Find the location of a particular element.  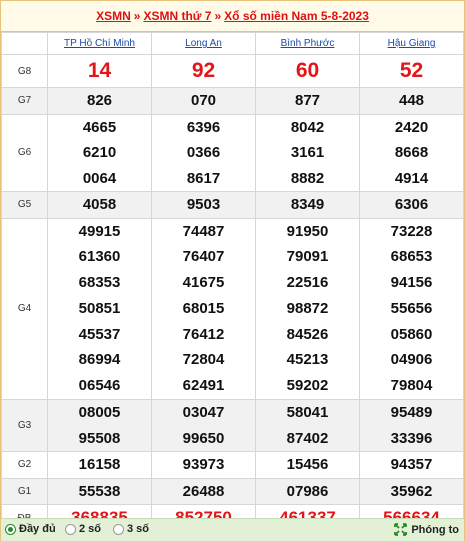

prize-number: 72804 is located at coordinates (203, 360).